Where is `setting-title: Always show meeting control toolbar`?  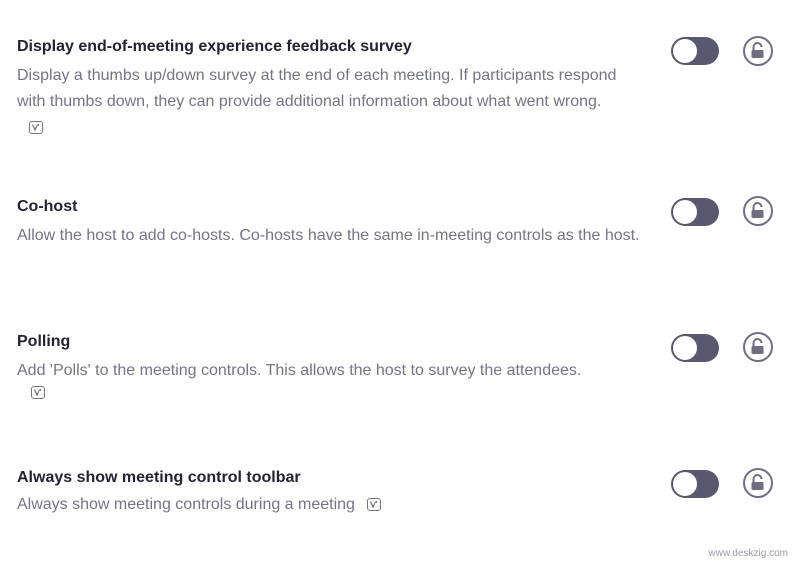 setting-title: Always show meeting control toolbar is located at coordinates (159, 477).